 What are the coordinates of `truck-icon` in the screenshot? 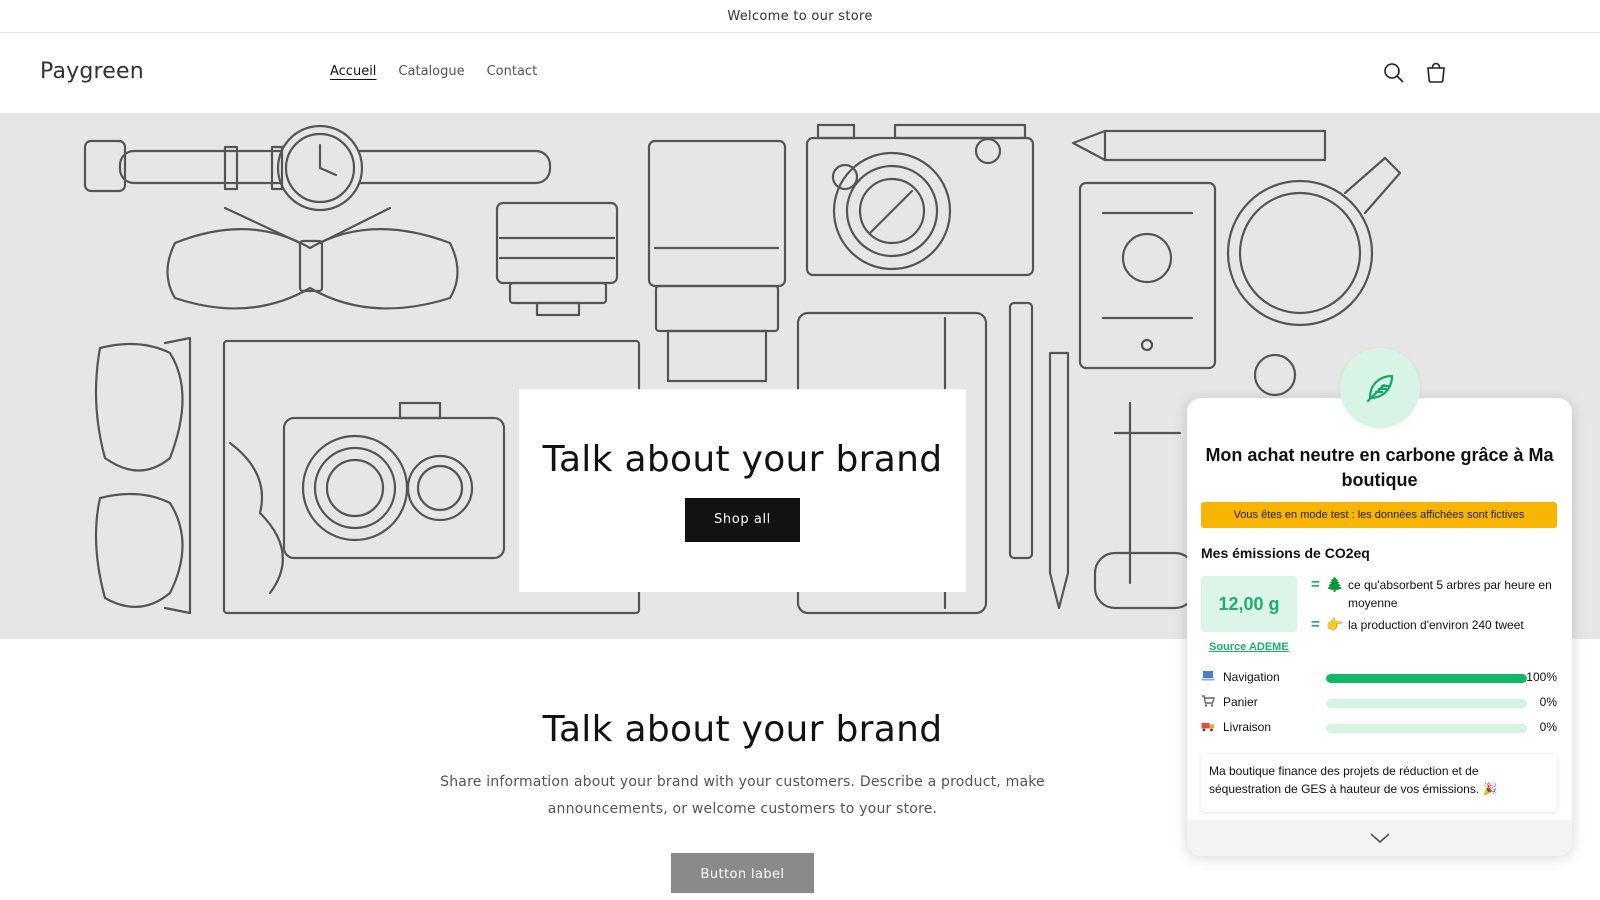 It's located at (1207, 727).